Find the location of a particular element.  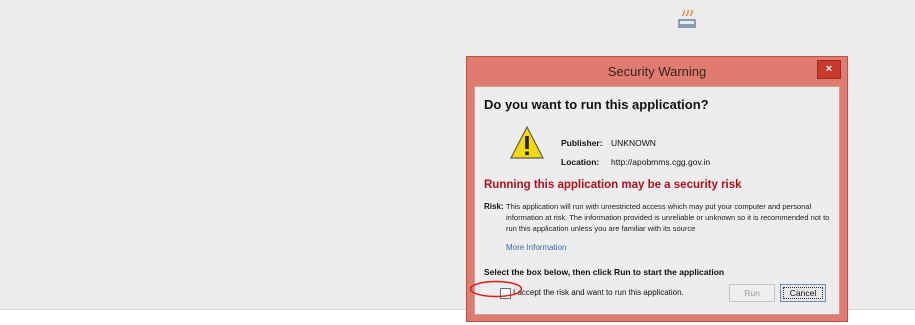

dialog-title: Security Warning is located at coordinates (657, 71).